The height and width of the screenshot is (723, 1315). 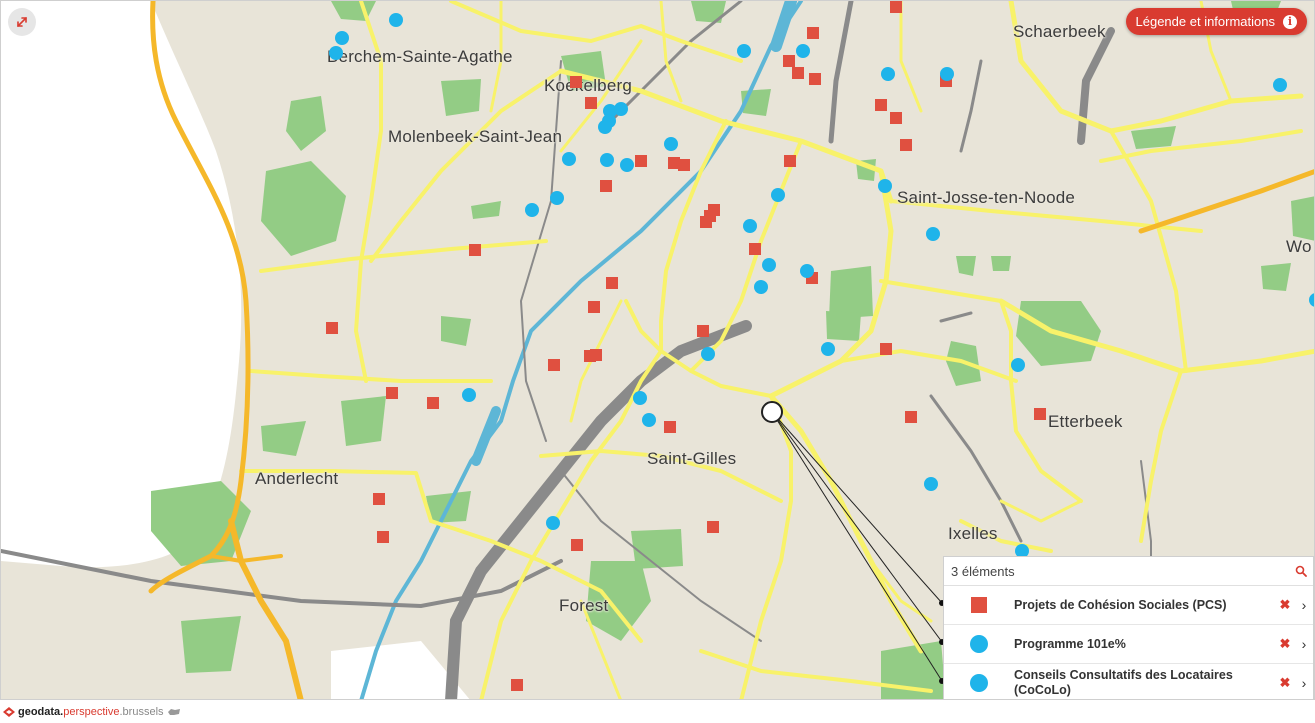 I want to click on place-label-ixelles: Ixelles, so click(x=973, y=533).